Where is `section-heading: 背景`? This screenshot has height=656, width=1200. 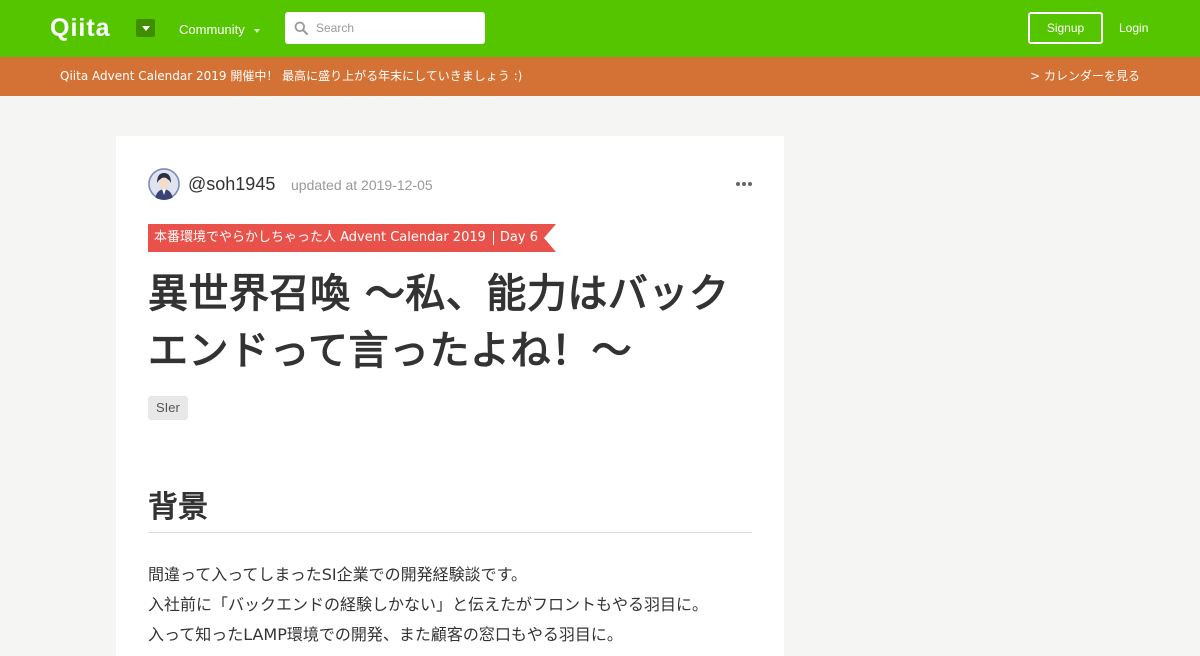
section-heading: 背景 is located at coordinates (450, 509).